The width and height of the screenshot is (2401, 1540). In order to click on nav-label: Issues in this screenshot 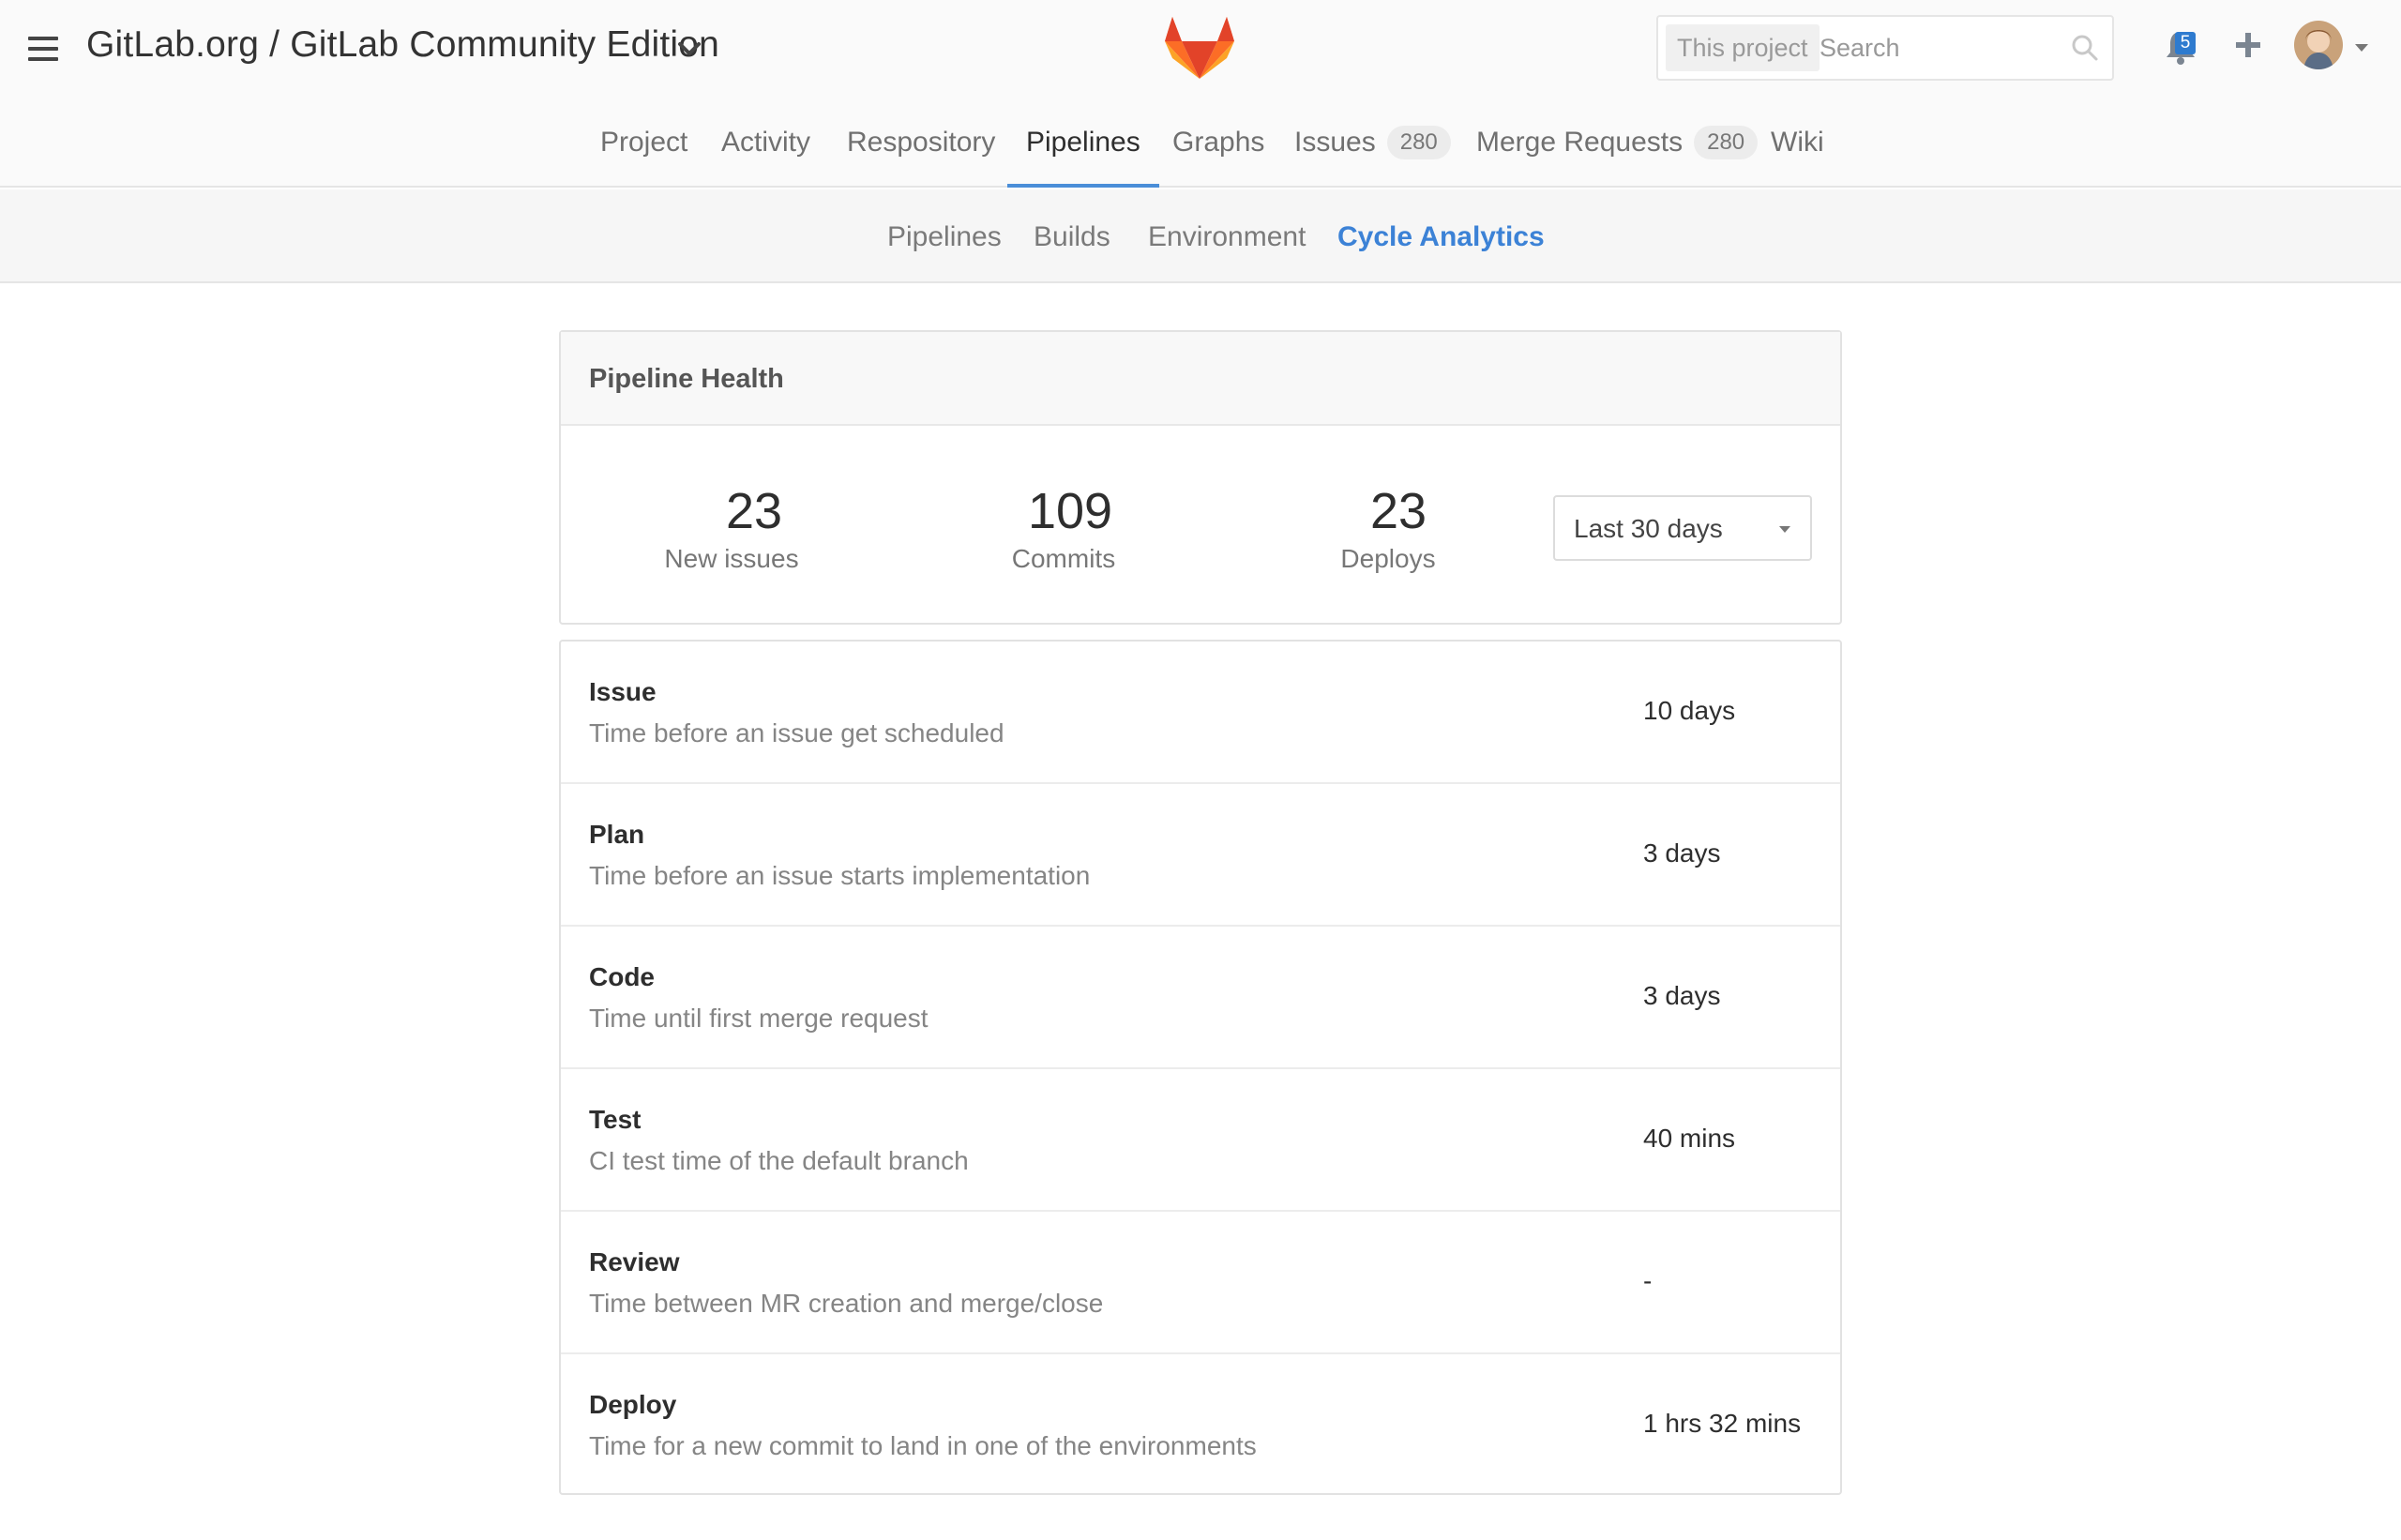, I will do `click(1335, 142)`.